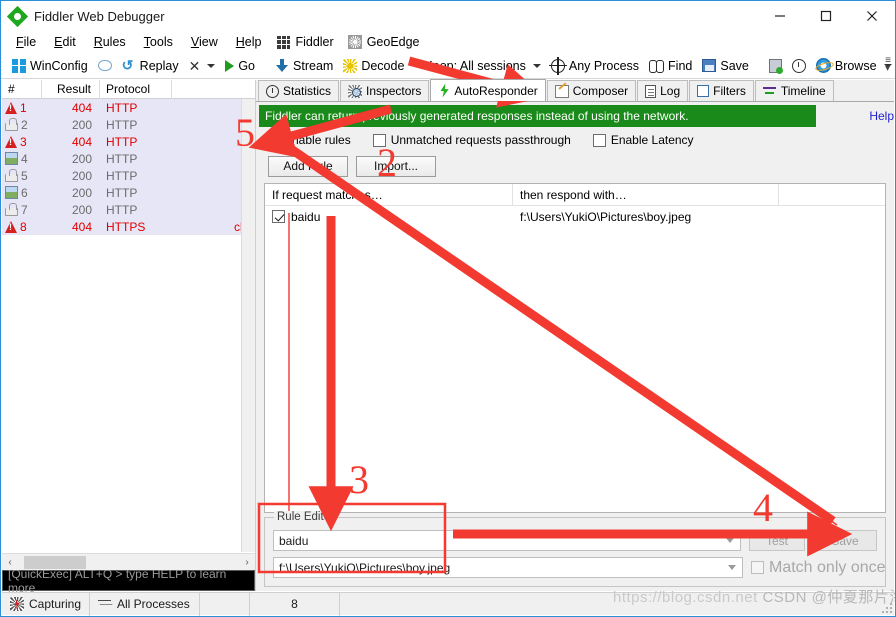 The height and width of the screenshot is (617, 896). Describe the element at coordinates (643, 140) in the screenshot. I see `enable-latency-checkbox: Enable Latency` at that location.